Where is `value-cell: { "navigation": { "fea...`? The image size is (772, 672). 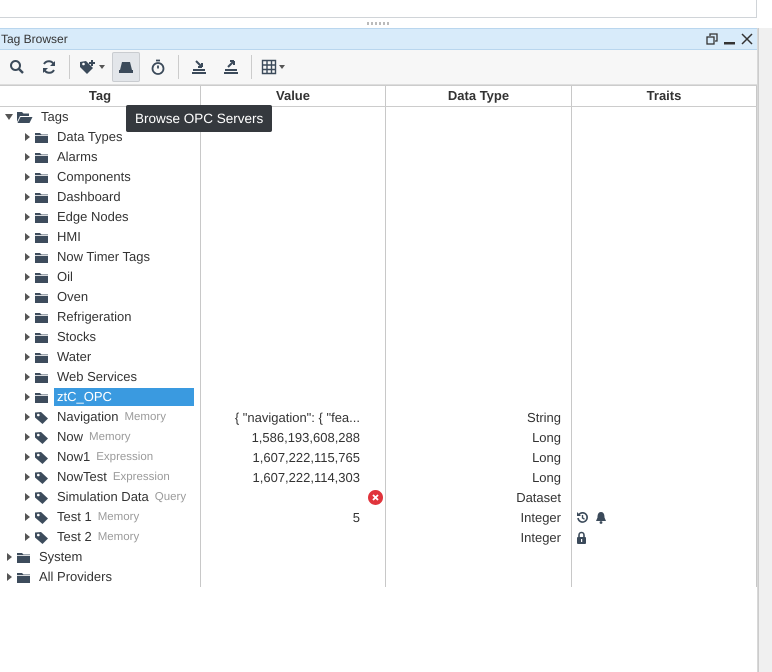 value-cell: { "navigation": { "fea... is located at coordinates (297, 417).